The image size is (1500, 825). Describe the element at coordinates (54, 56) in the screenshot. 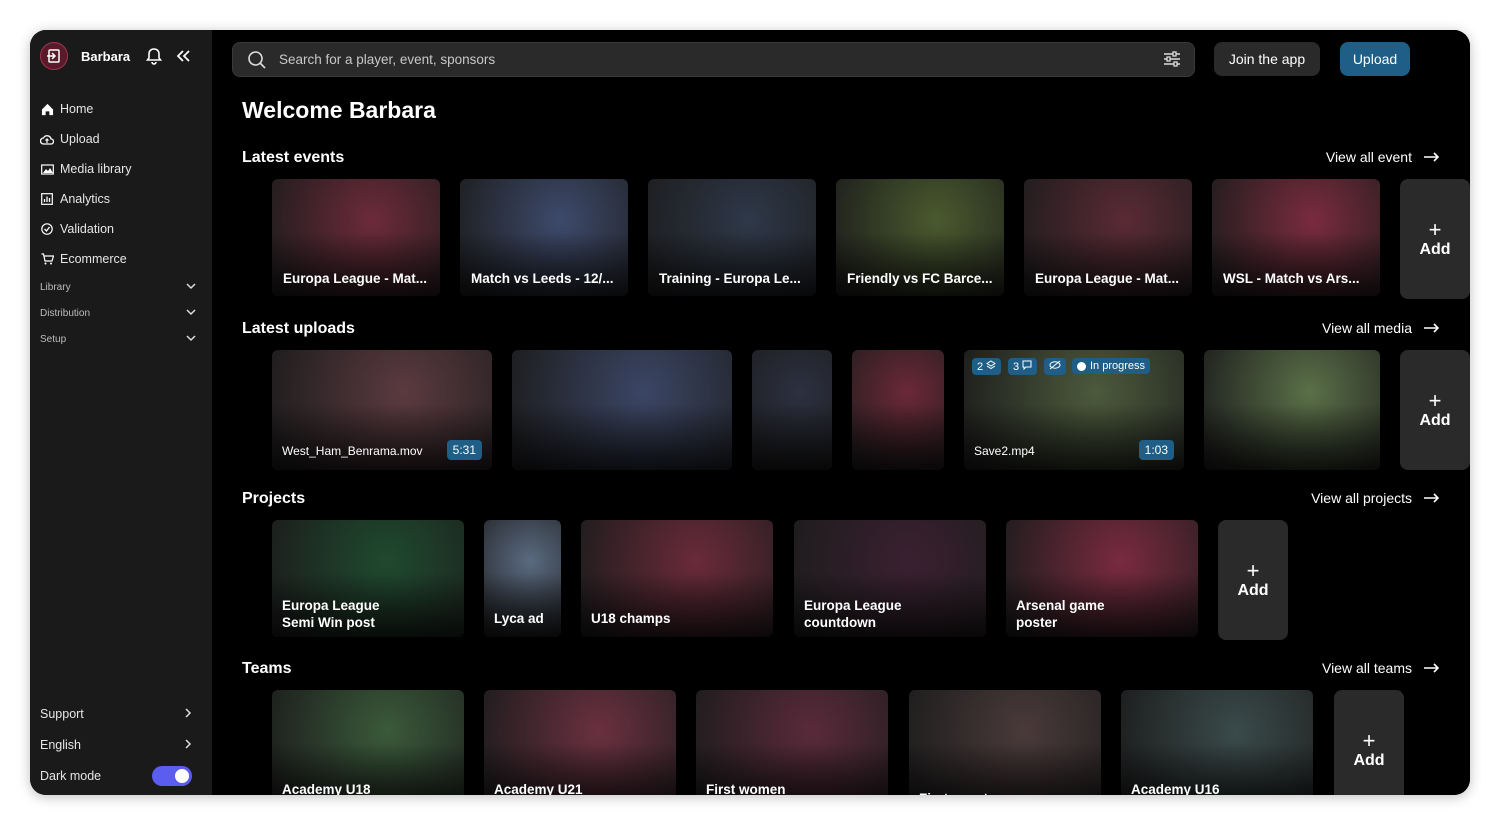

I see `club-logo-icon` at that location.